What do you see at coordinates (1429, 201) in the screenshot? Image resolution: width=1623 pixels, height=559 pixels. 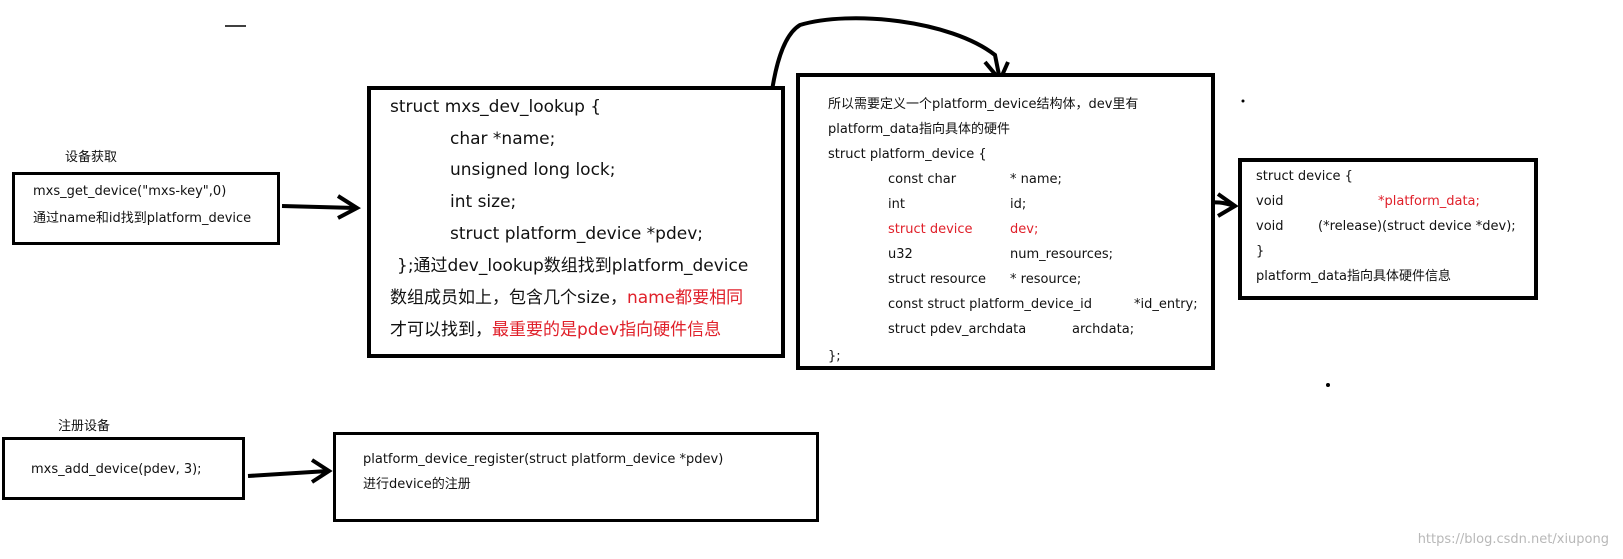 I see `field-name: *platform_data;` at bounding box center [1429, 201].